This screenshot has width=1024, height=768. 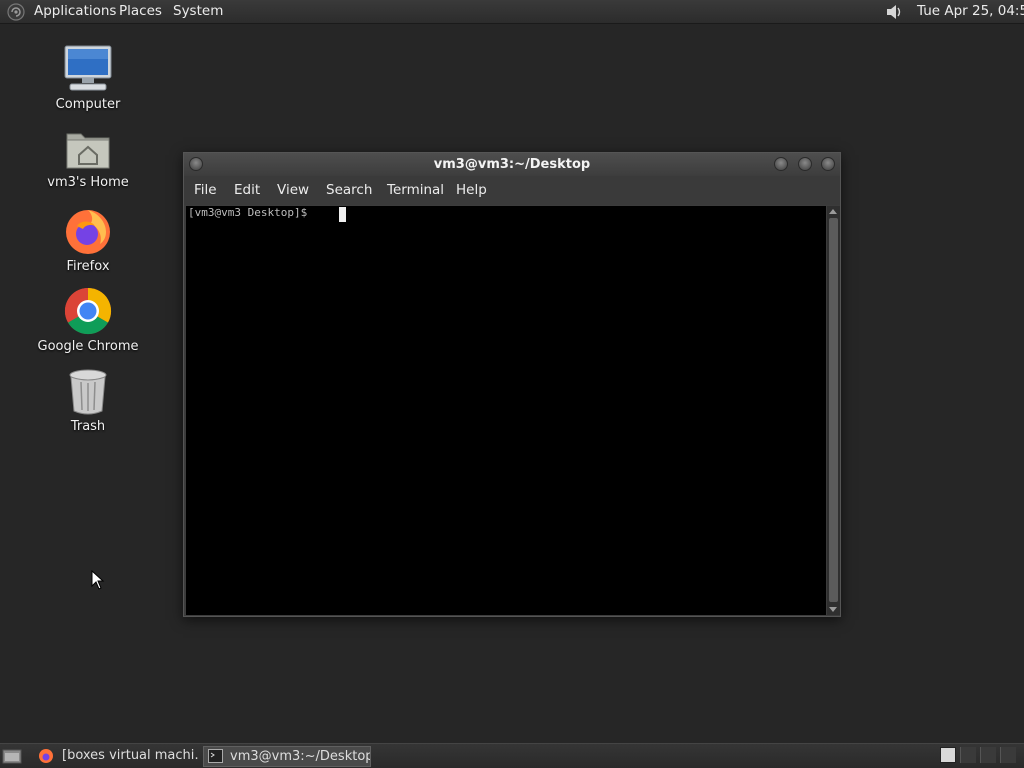 I want to click on desktop-icon-chrome: Google Chrome, so click(x=88, y=320).